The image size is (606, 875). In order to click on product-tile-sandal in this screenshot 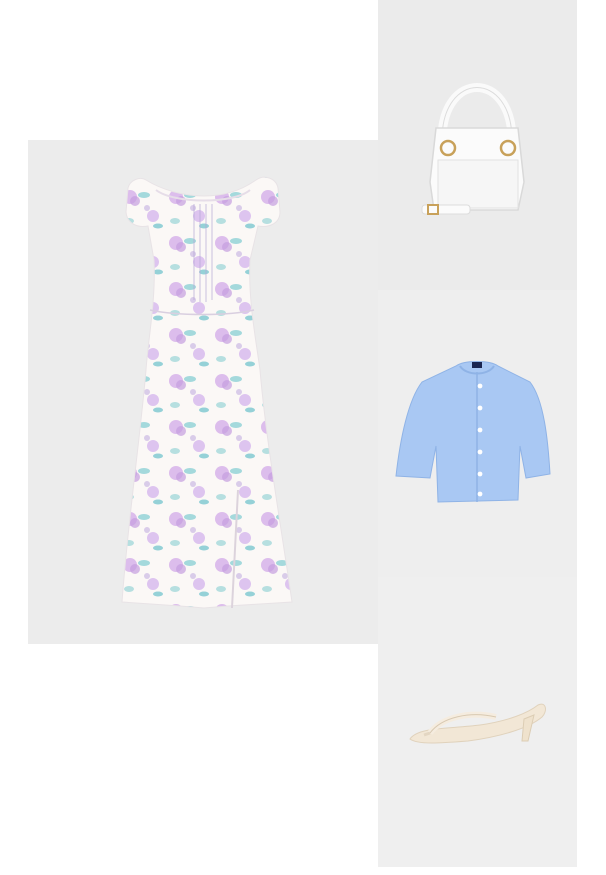, I will do `click(477, 722)`.